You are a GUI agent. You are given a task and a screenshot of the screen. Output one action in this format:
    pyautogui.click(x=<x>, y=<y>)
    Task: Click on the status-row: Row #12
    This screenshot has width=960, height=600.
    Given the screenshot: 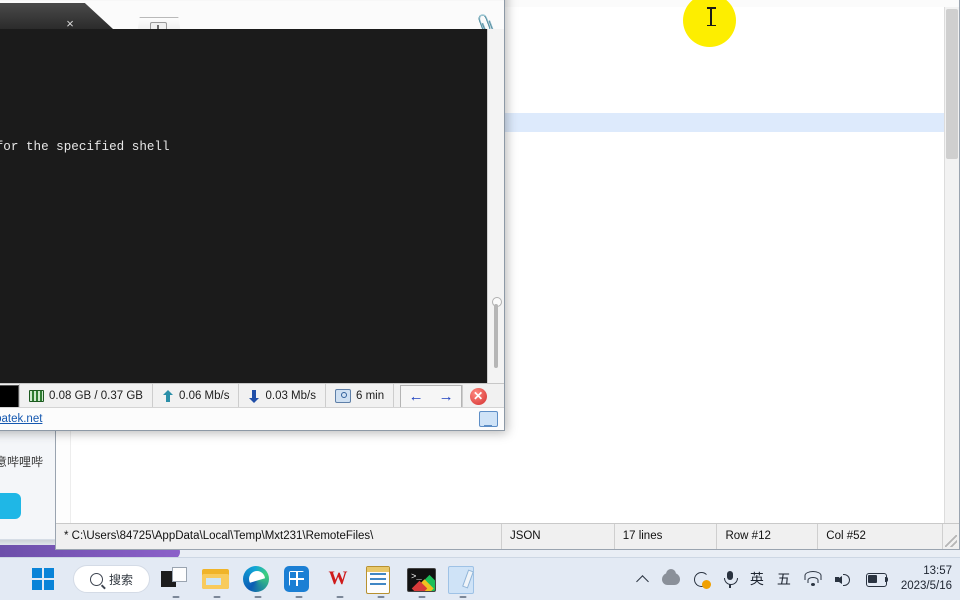 What is the action you would take?
    pyautogui.click(x=768, y=536)
    